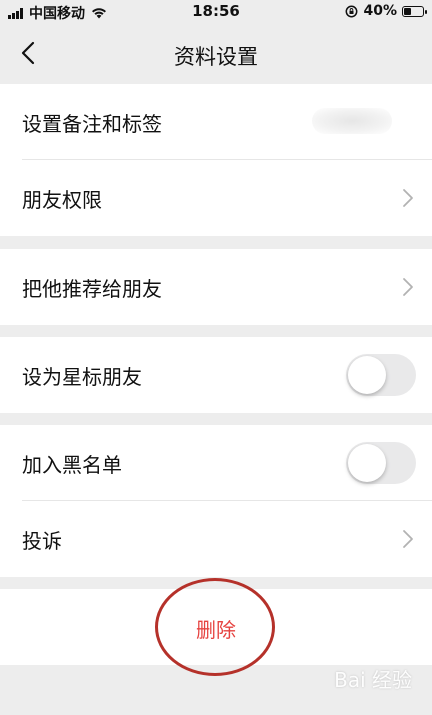  I want to click on status-right: 40%, so click(386, 11).